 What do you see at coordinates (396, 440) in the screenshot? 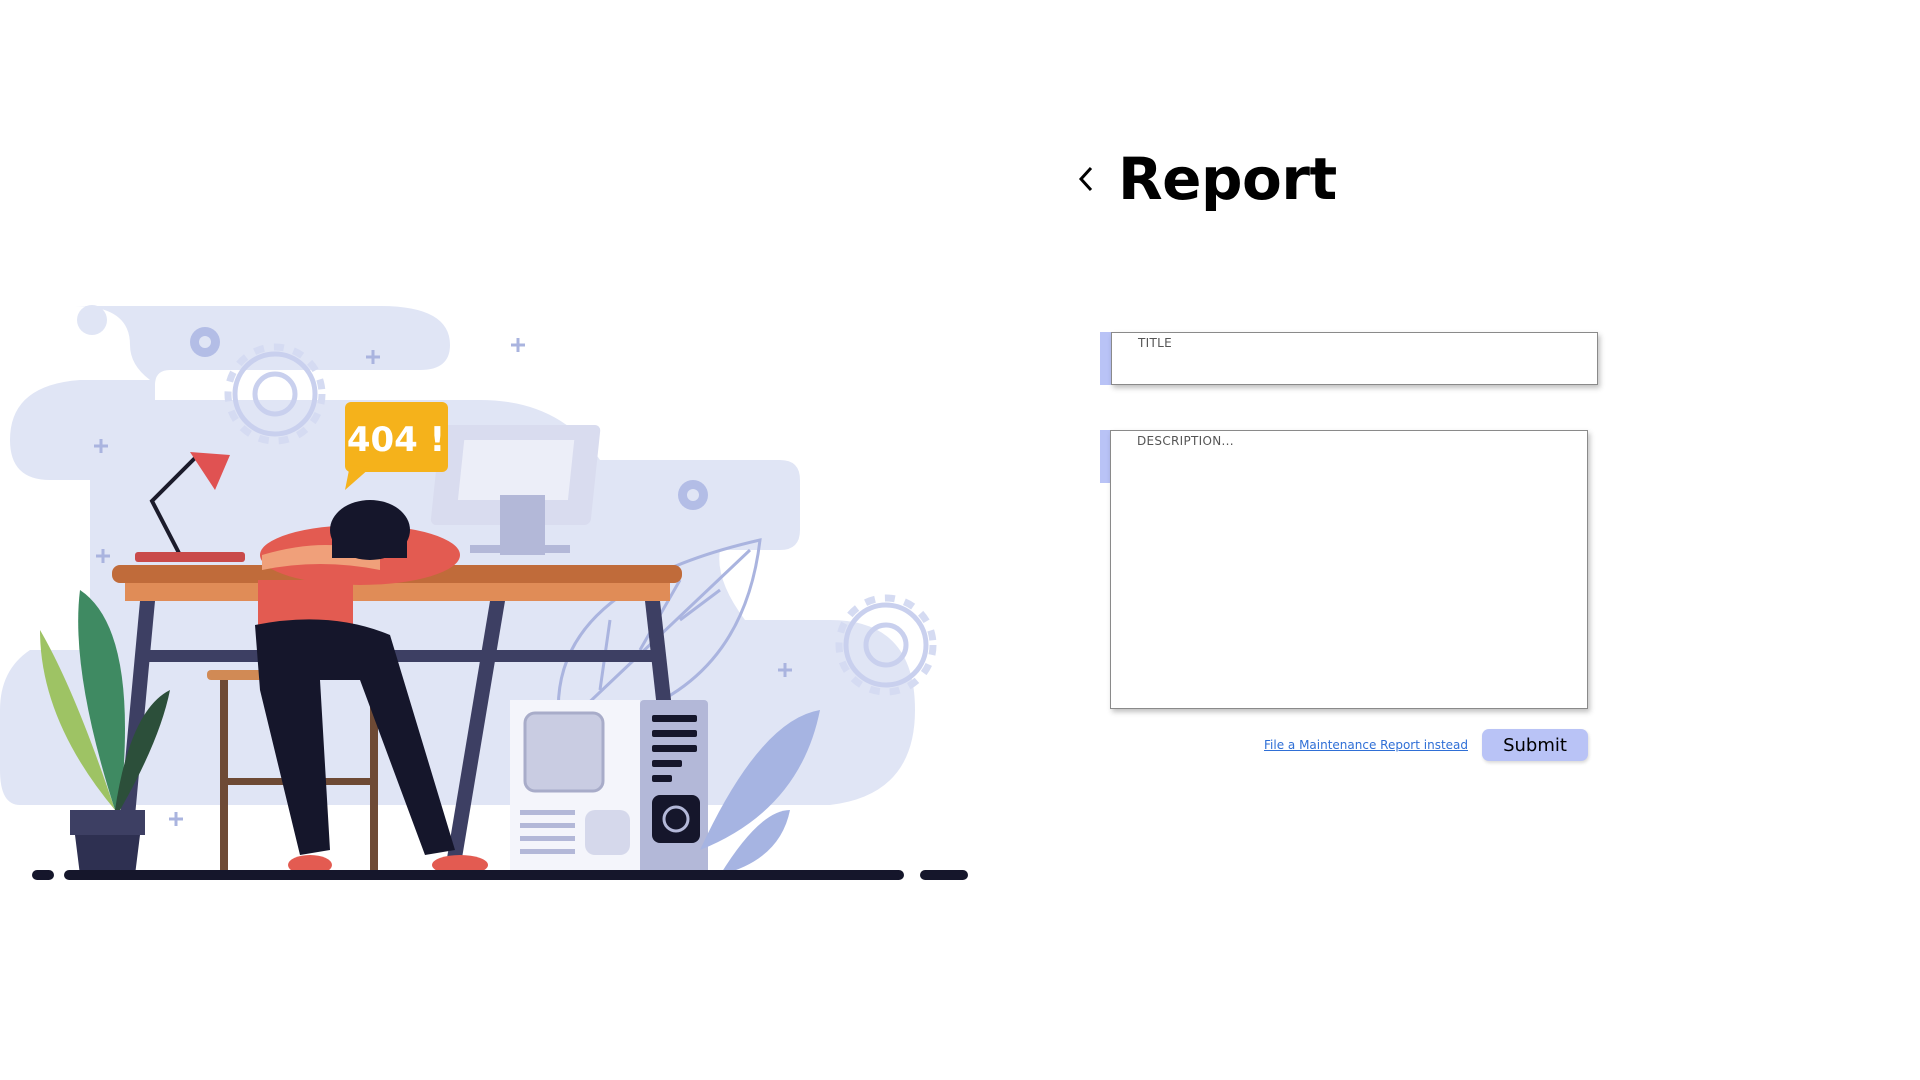
I see `error-badge-text: 404 !` at bounding box center [396, 440].